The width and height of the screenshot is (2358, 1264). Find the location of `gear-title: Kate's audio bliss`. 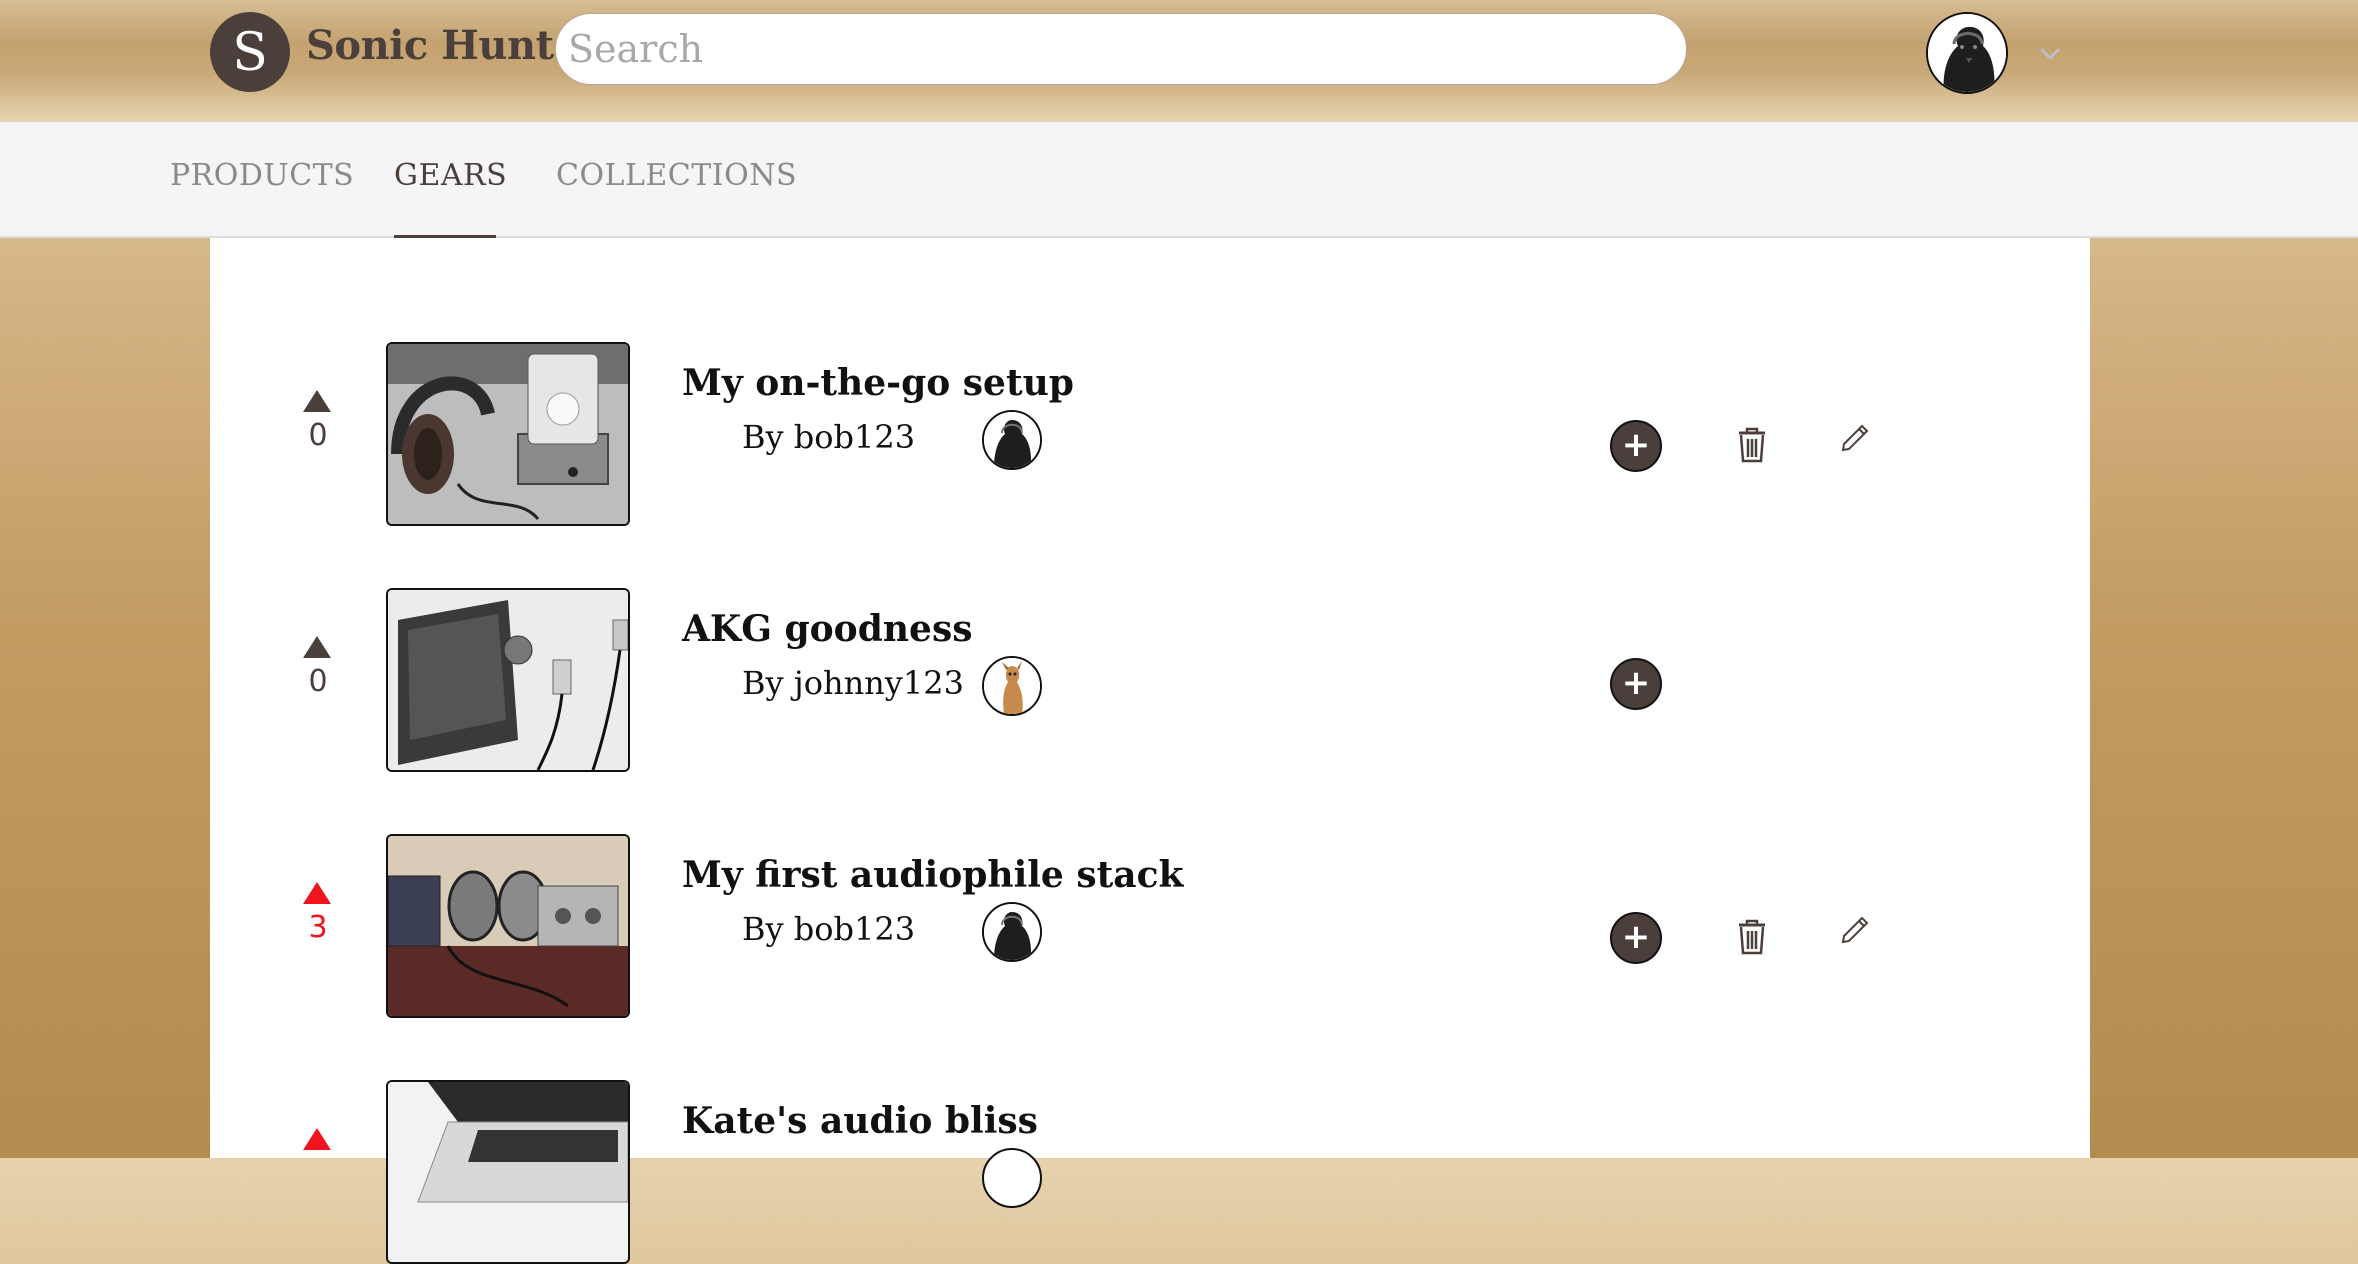

gear-title: Kate's audio bliss is located at coordinates (860, 1121).